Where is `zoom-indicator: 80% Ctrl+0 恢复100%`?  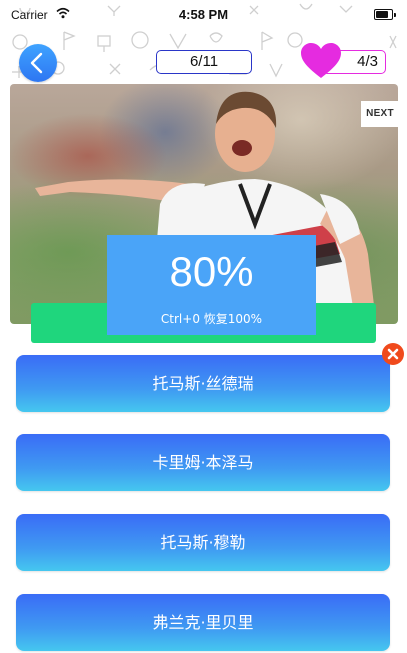
zoom-indicator: 80% Ctrl+0 恢复100% is located at coordinates (211, 285).